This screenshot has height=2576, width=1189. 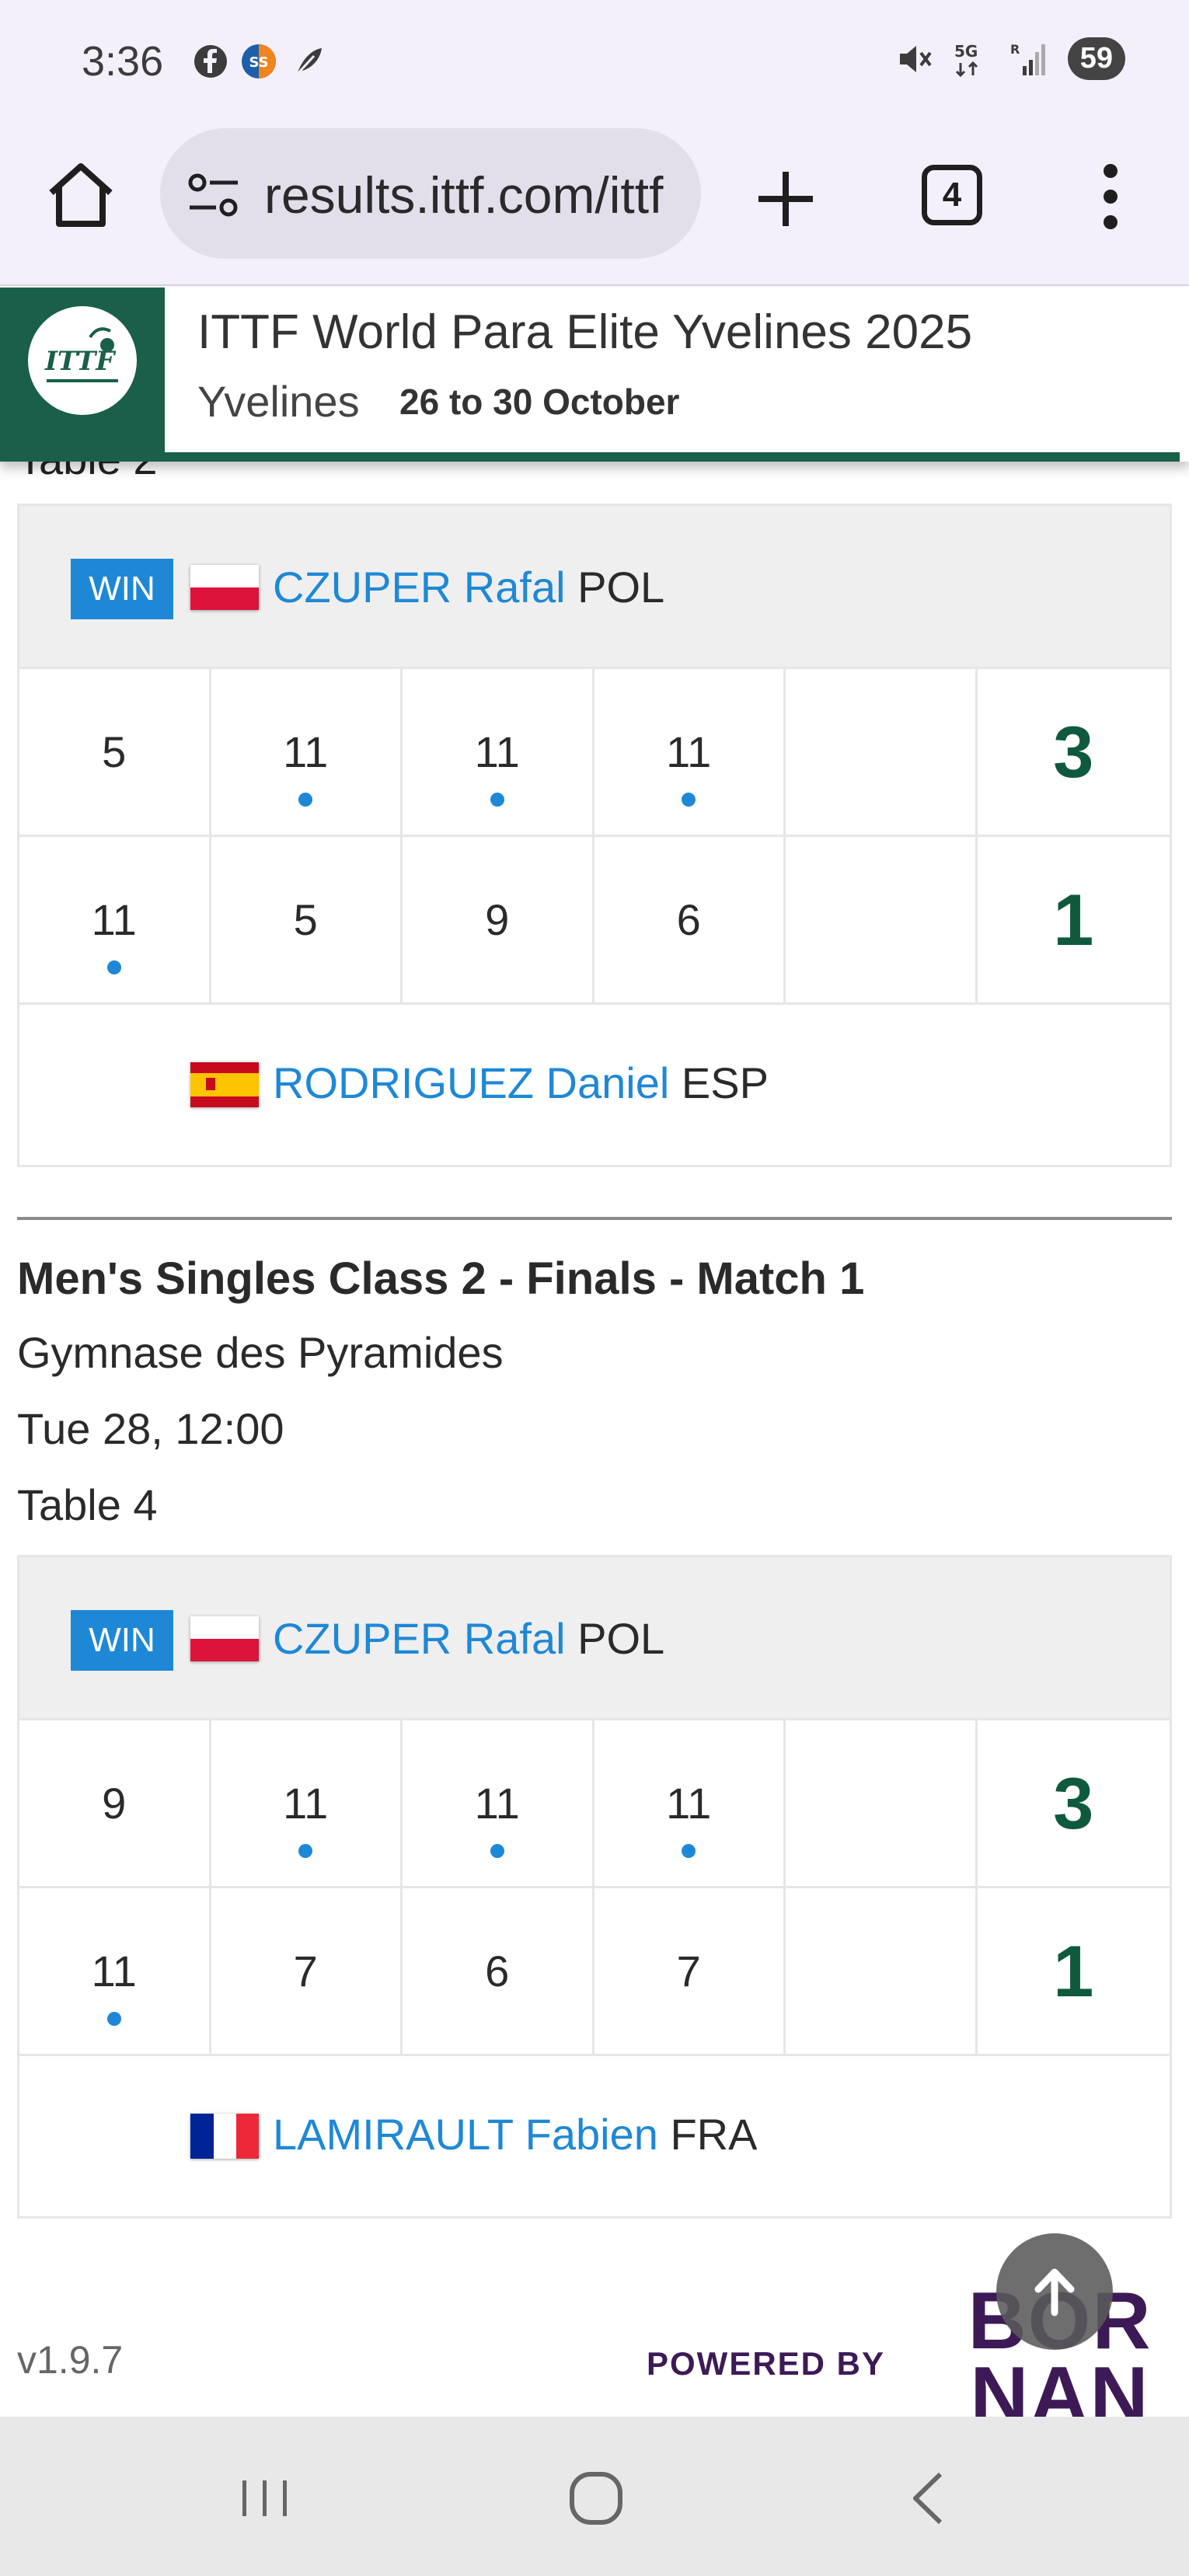 What do you see at coordinates (465, 2134) in the screenshot?
I see `player-name: LAMIRAULT Fabien` at bounding box center [465, 2134].